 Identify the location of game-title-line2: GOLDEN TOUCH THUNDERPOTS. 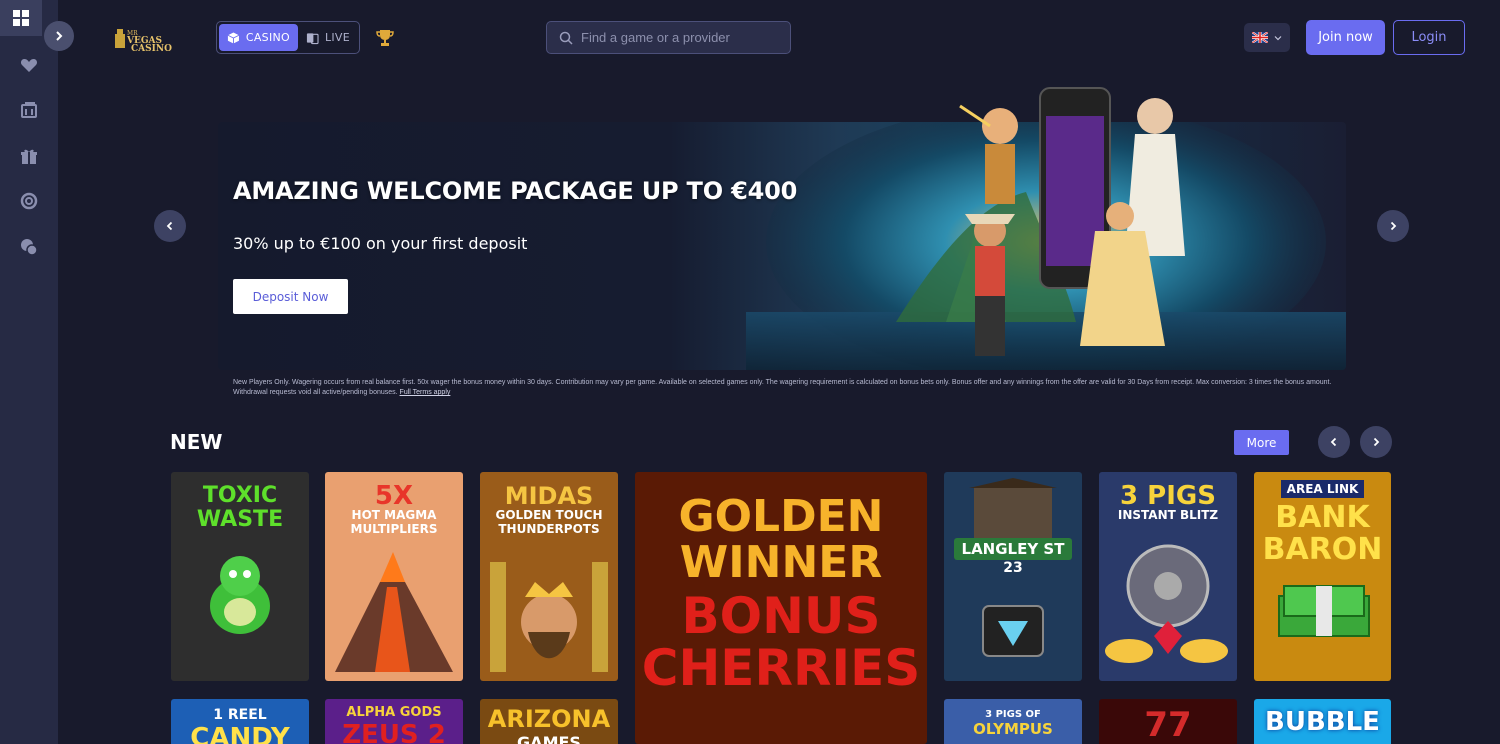
(549, 522).